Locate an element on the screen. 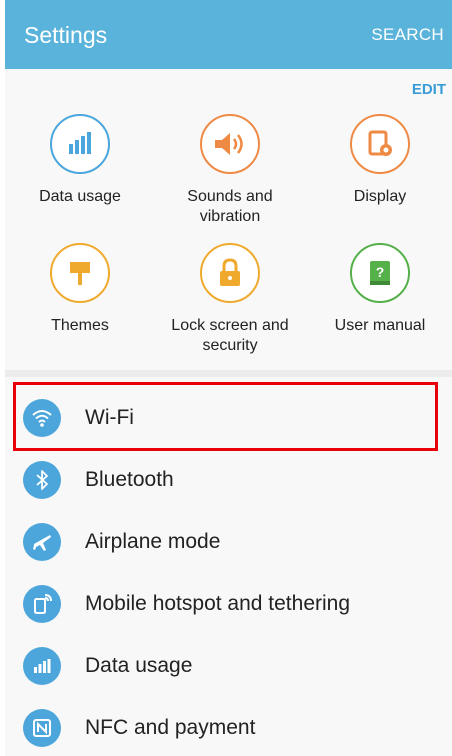 The width and height of the screenshot is (452, 756). tile-label: Lock screen and security is located at coordinates (230, 335).